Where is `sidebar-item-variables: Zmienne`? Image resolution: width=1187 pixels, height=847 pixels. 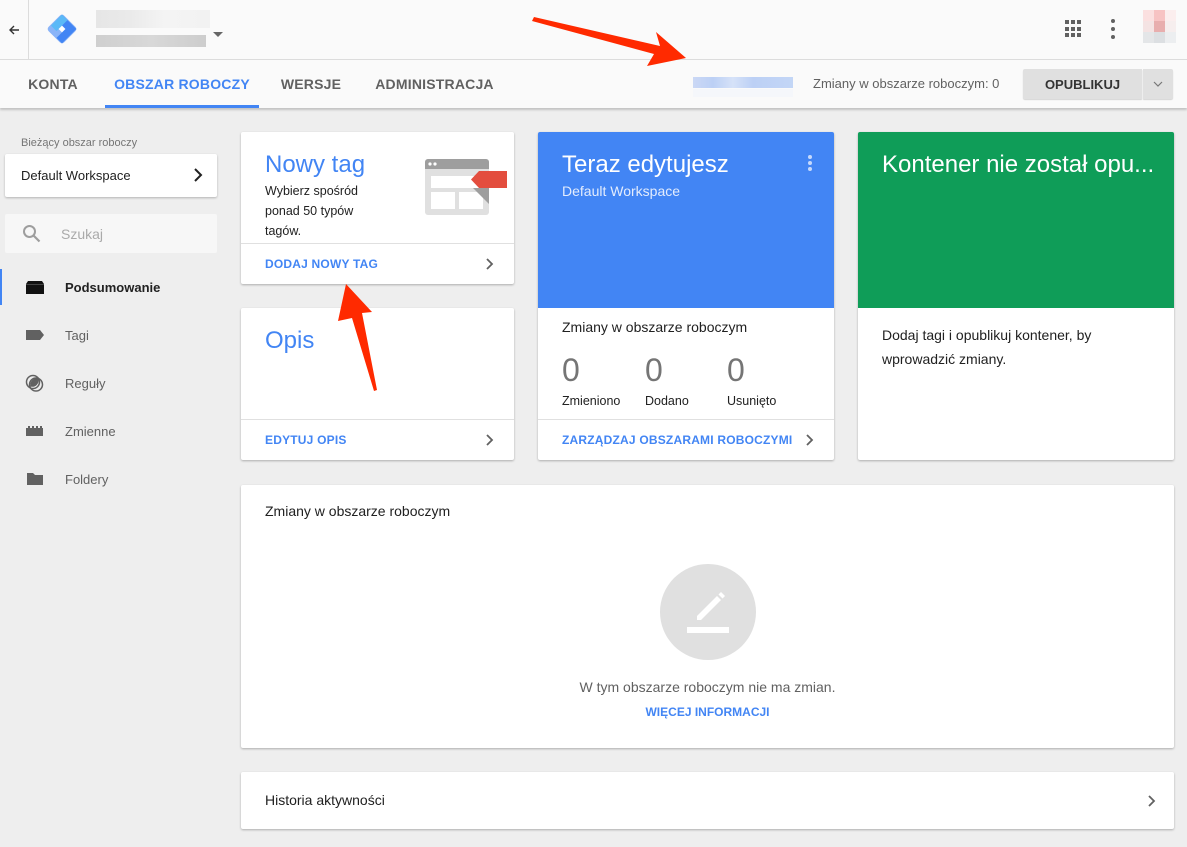
sidebar-item-variables: Zmienne is located at coordinates (115, 431).